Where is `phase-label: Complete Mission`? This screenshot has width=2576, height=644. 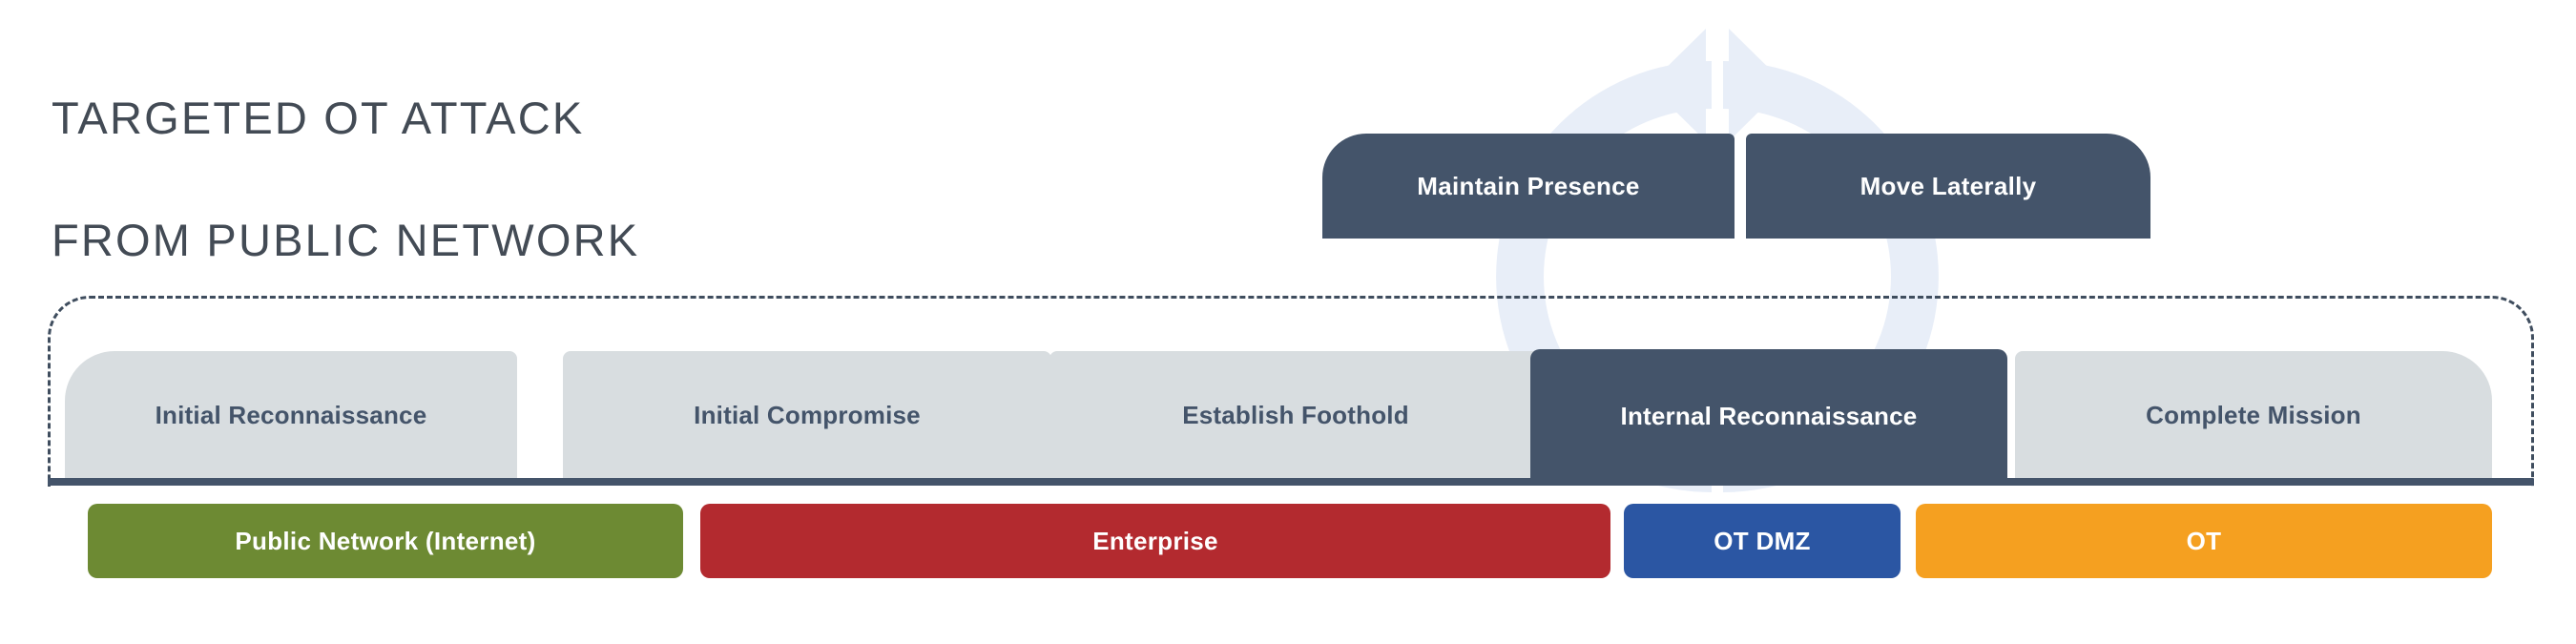
phase-label: Complete Mission is located at coordinates (2253, 415).